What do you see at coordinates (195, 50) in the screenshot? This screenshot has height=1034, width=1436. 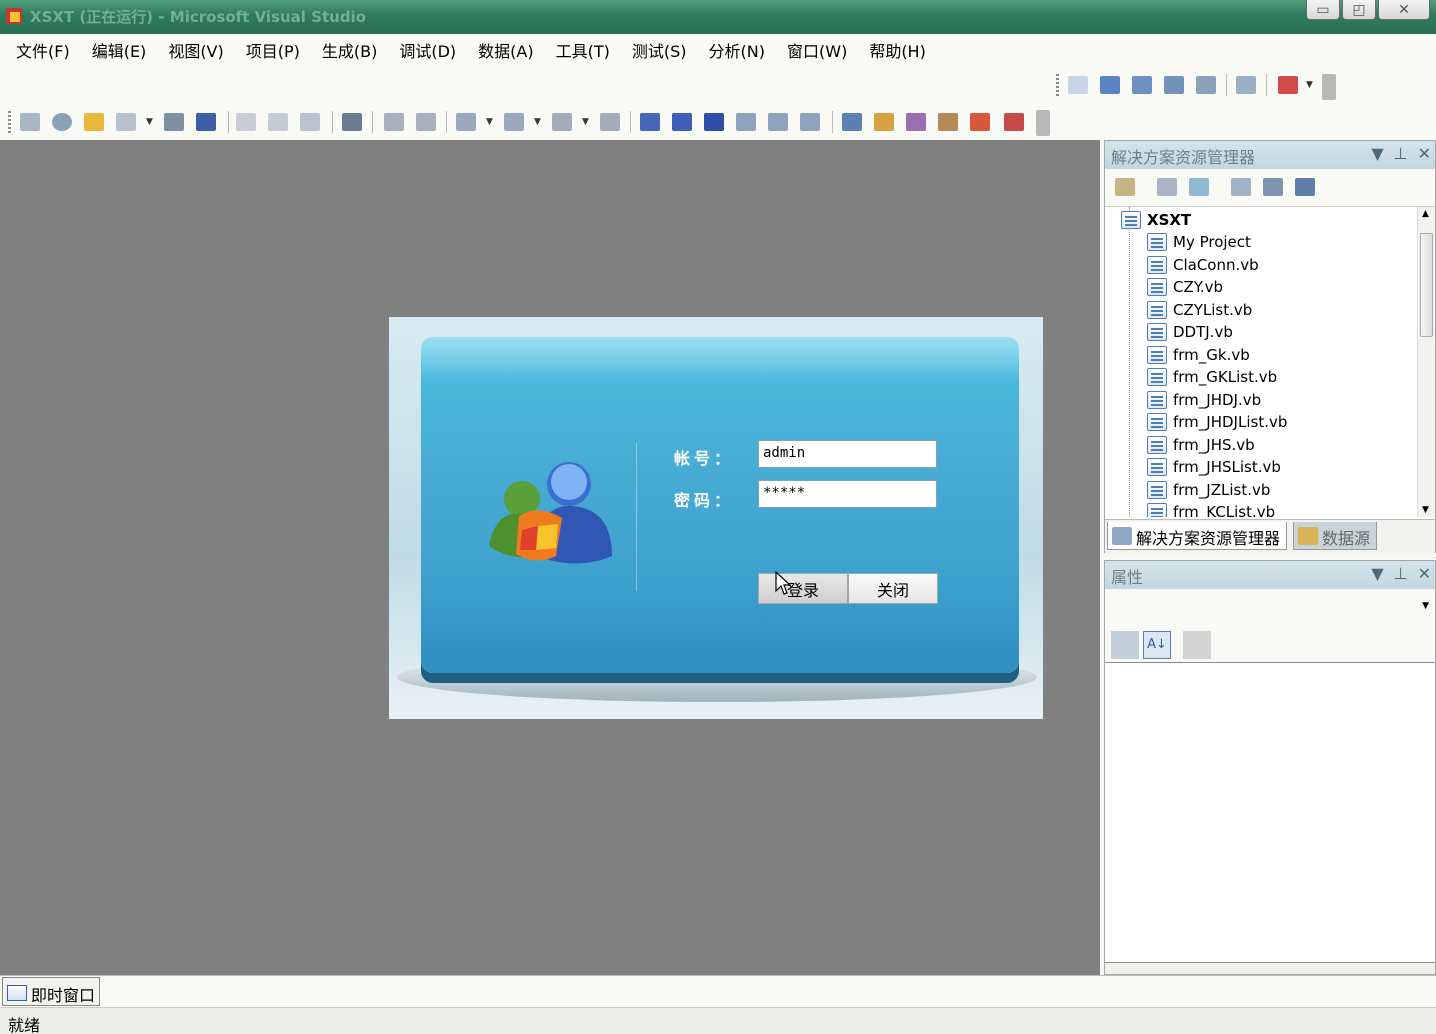 I see `menu-view: 视图(V)` at bounding box center [195, 50].